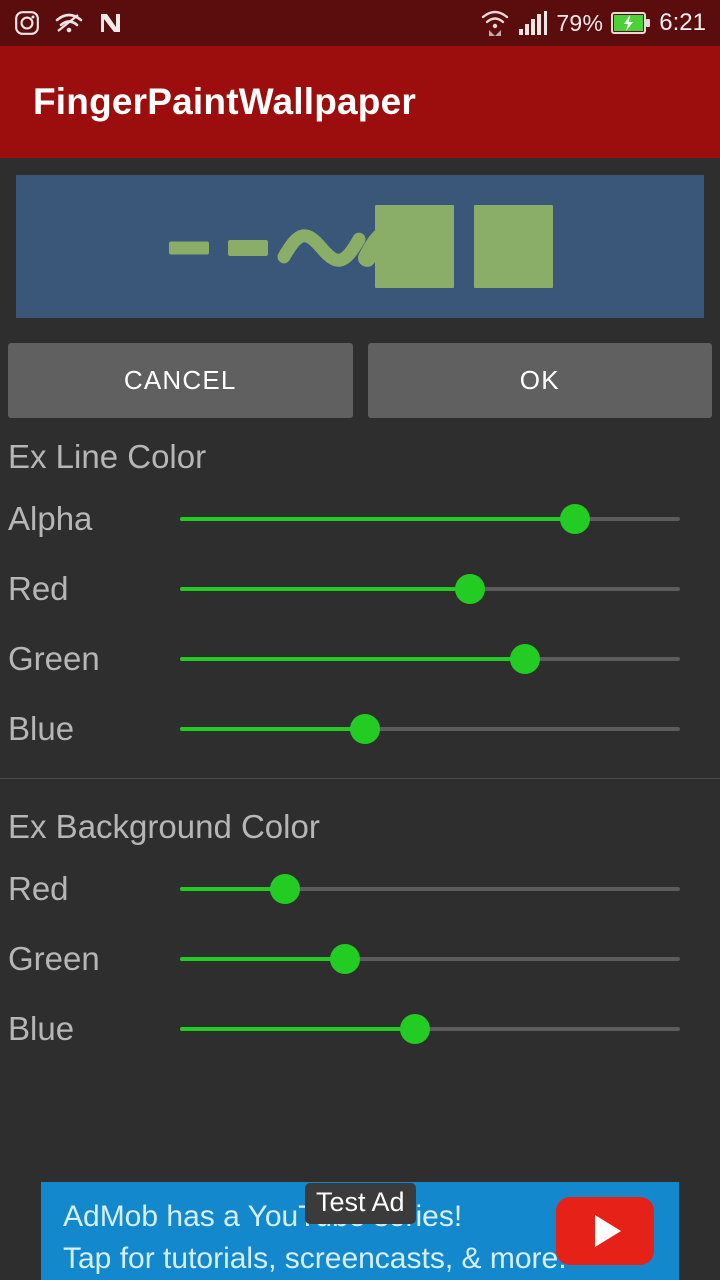  I want to click on preview-panel, so click(360, 246).